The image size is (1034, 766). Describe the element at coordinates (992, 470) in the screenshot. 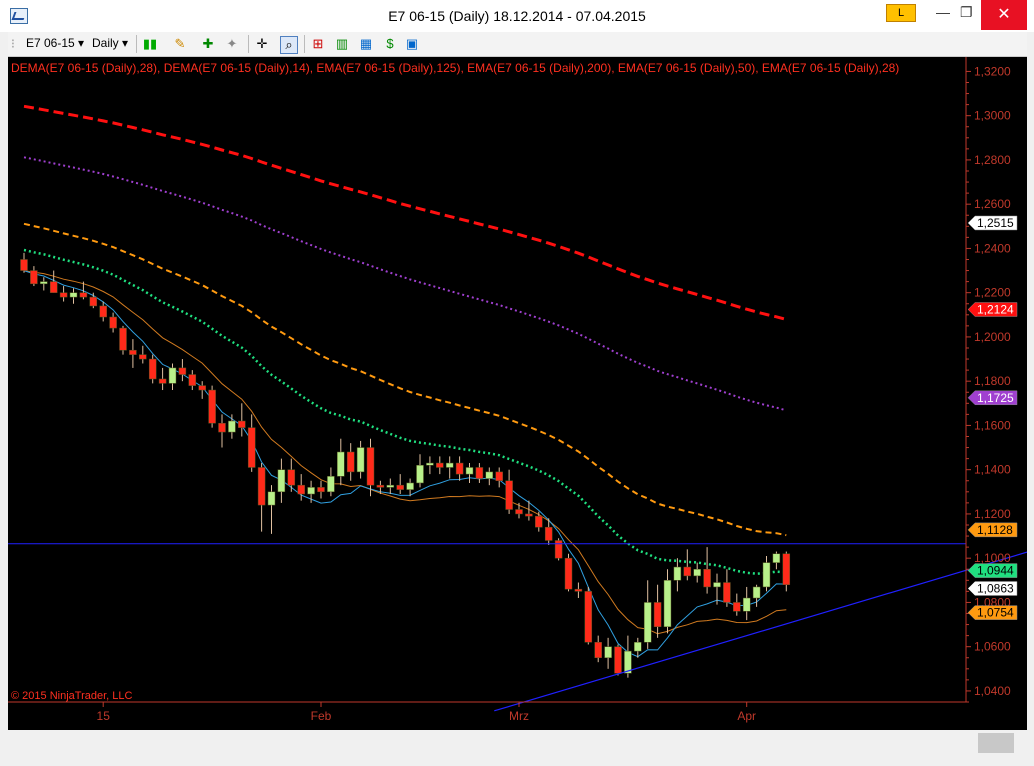

I see `y-tick-label: 1,1400` at that location.